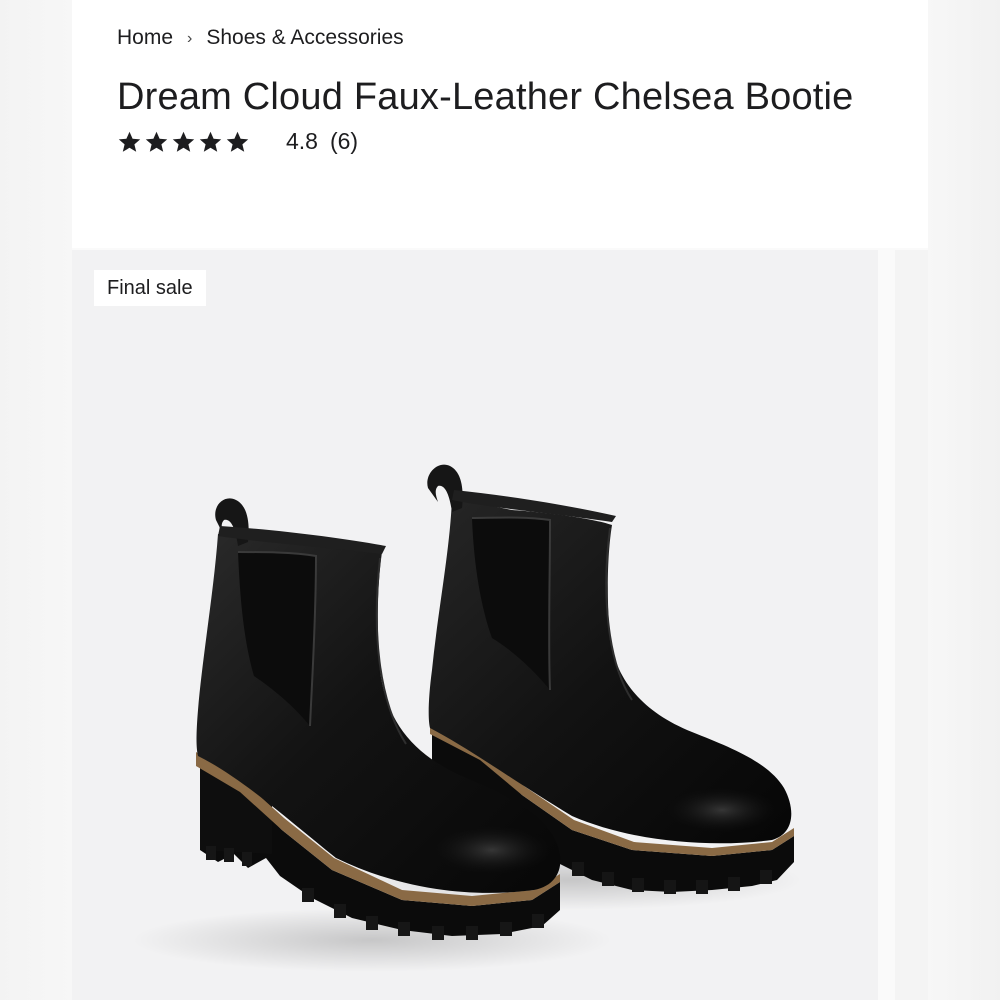 This screenshot has height=1000, width=1000. I want to click on breadcrumb: Home › Shoes & Accessories, so click(260, 38).